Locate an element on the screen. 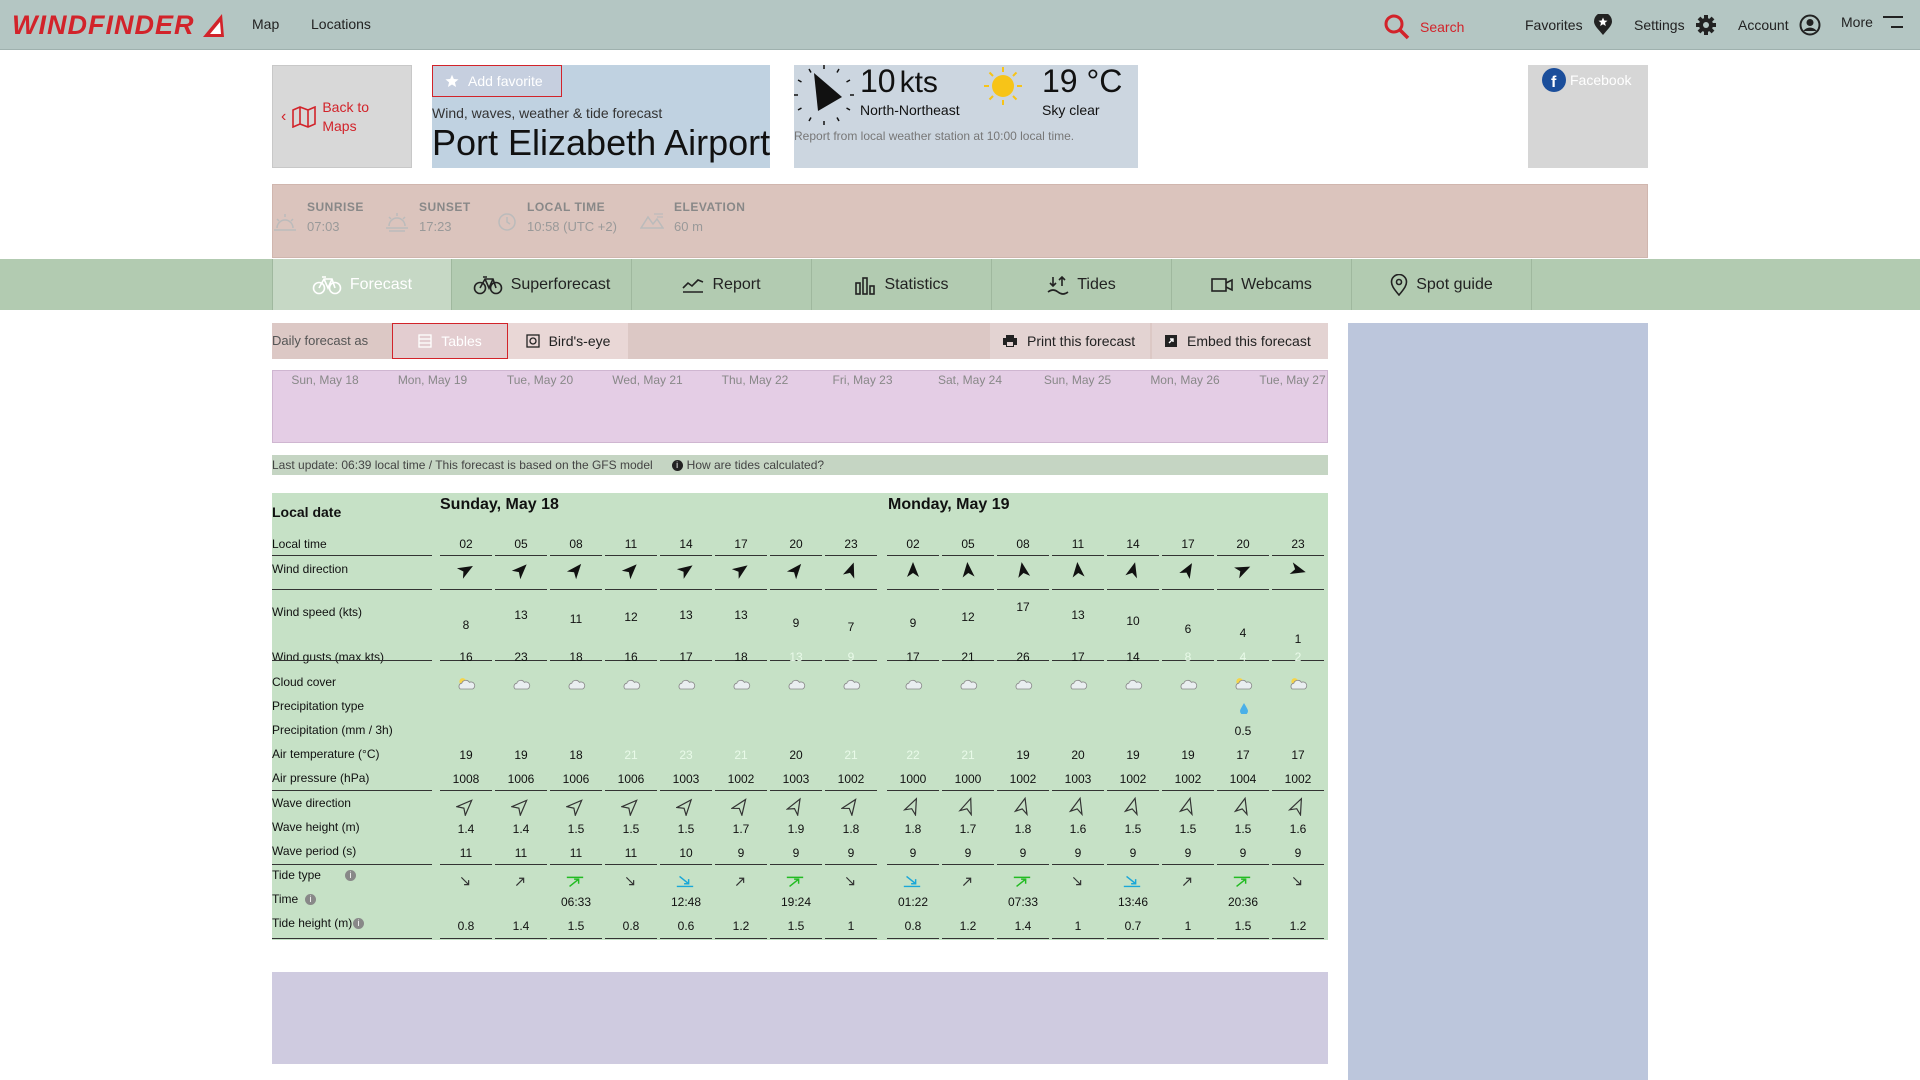  day-tab-5: Fri, May 23 is located at coordinates (862, 380).